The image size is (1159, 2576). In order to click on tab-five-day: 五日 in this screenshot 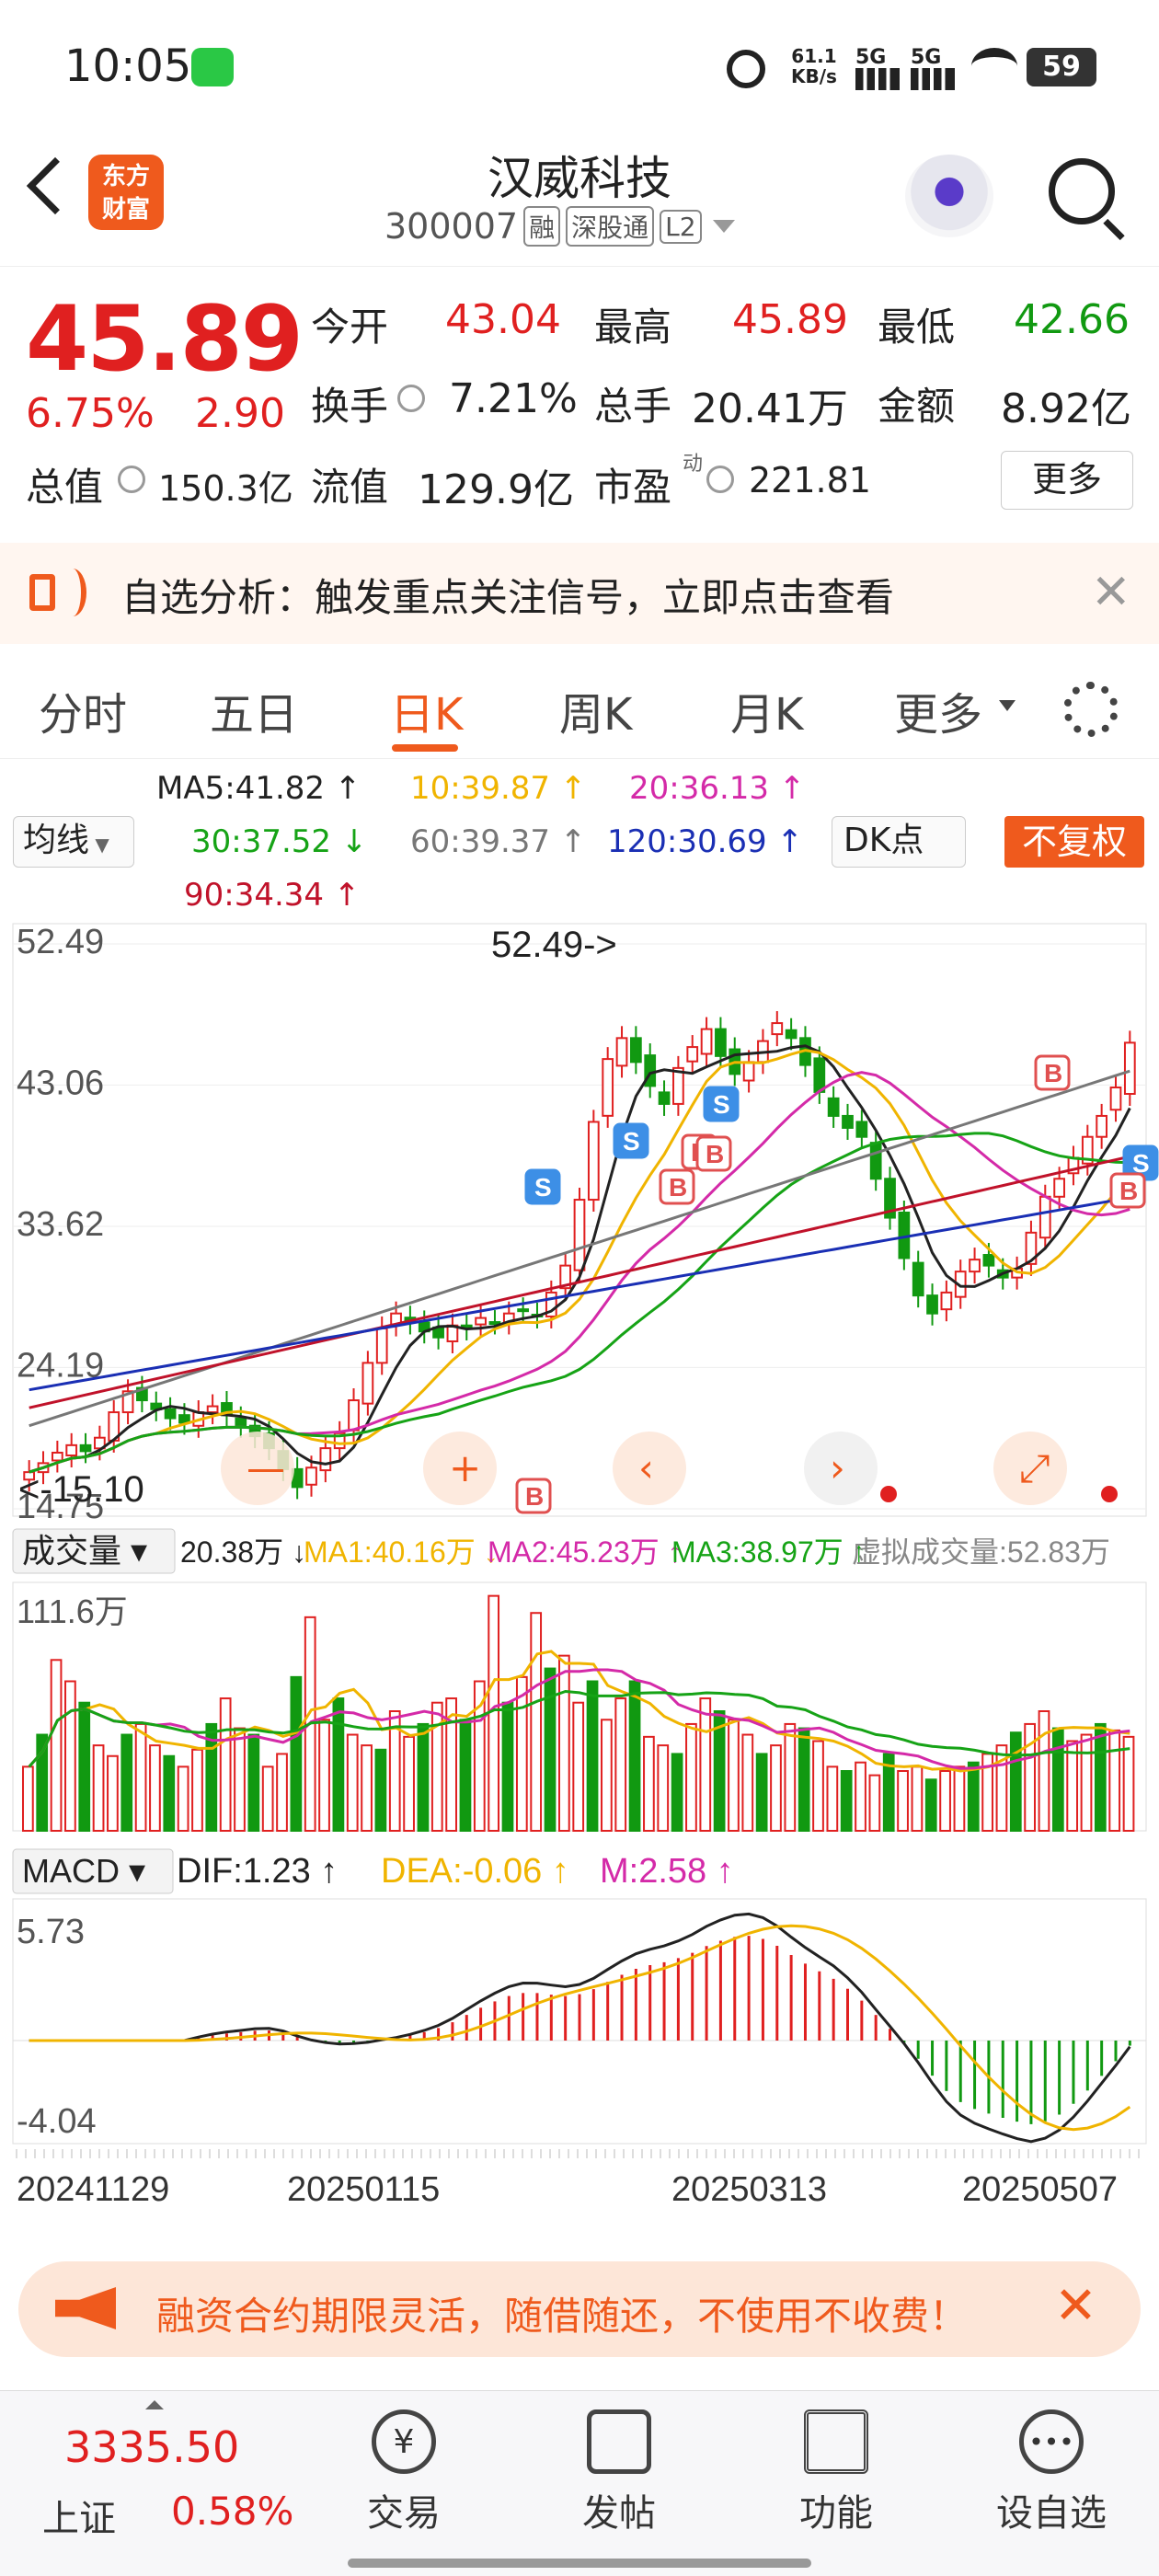, I will do `click(254, 710)`.